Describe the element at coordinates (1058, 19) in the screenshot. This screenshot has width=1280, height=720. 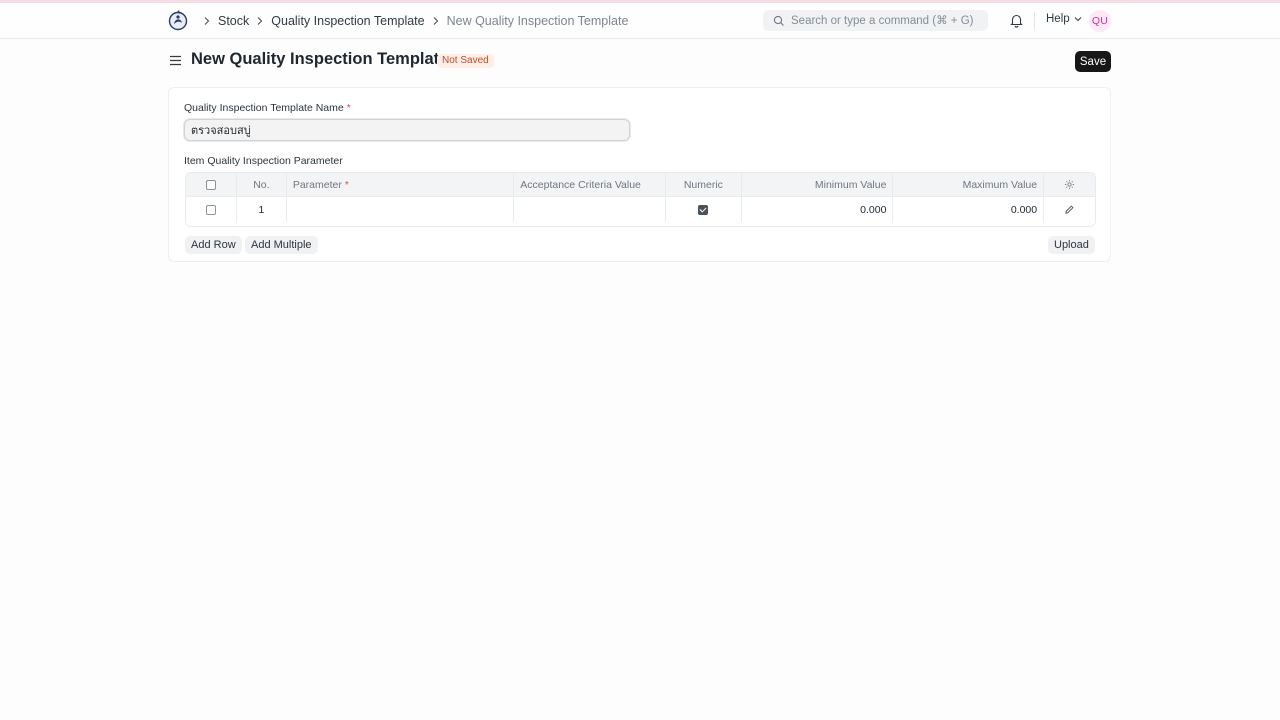
I see `help-label: Help` at that location.